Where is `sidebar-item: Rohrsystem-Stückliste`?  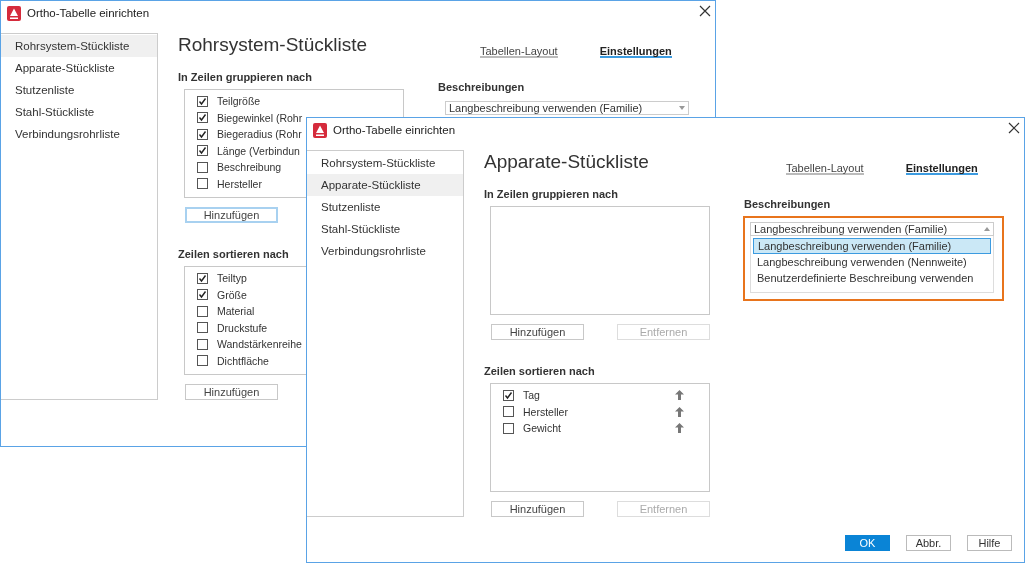 sidebar-item: Rohrsystem-Stückliste is located at coordinates (79, 46).